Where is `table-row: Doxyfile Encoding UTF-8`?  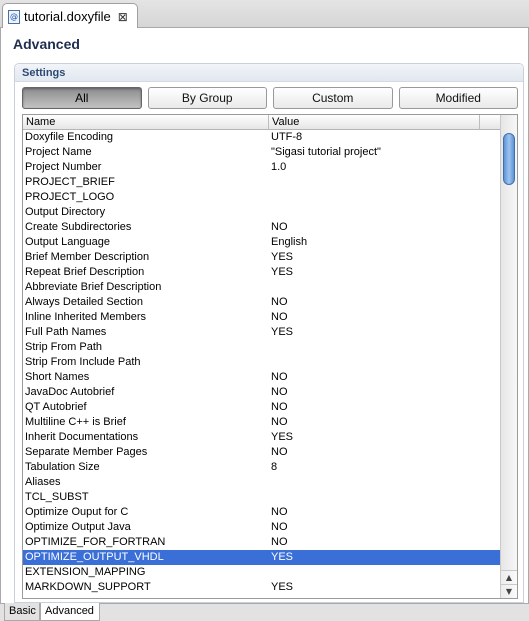
table-row: Doxyfile Encoding UTF-8 is located at coordinates (261, 137).